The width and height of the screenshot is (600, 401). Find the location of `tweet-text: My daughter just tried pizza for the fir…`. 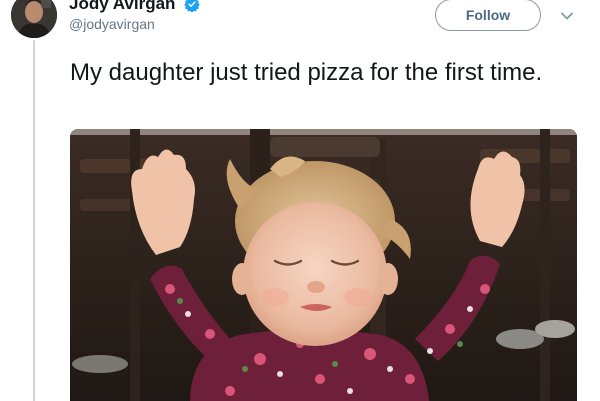

tweet-text: My daughter just tried pizza for the fir… is located at coordinates (306, 72).